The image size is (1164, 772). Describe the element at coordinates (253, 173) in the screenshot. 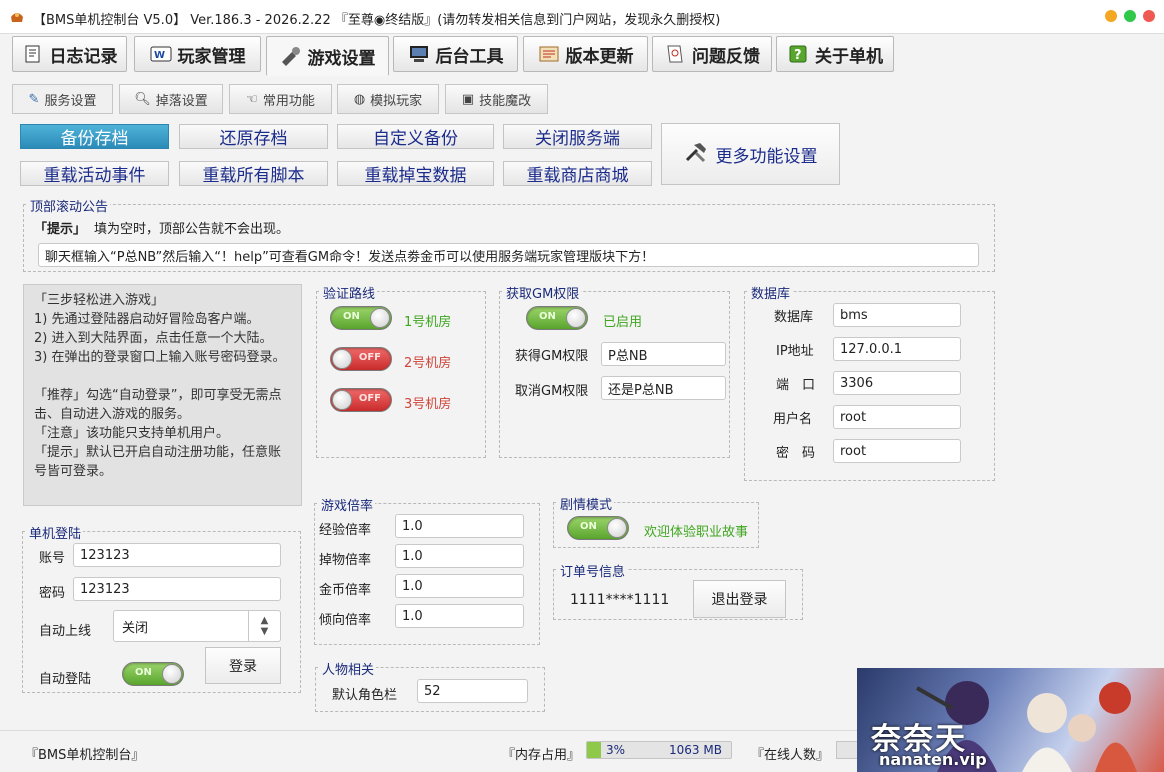

I see `reload-scripts-button: 重载所有脚本` at that location.